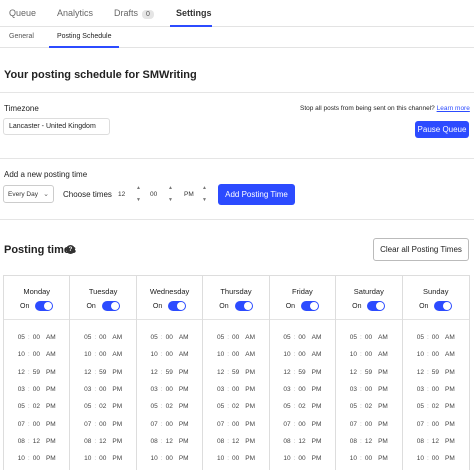 The image size is (474, 470). I want to click on tab-analytics: Analytics, so click(75, 13).